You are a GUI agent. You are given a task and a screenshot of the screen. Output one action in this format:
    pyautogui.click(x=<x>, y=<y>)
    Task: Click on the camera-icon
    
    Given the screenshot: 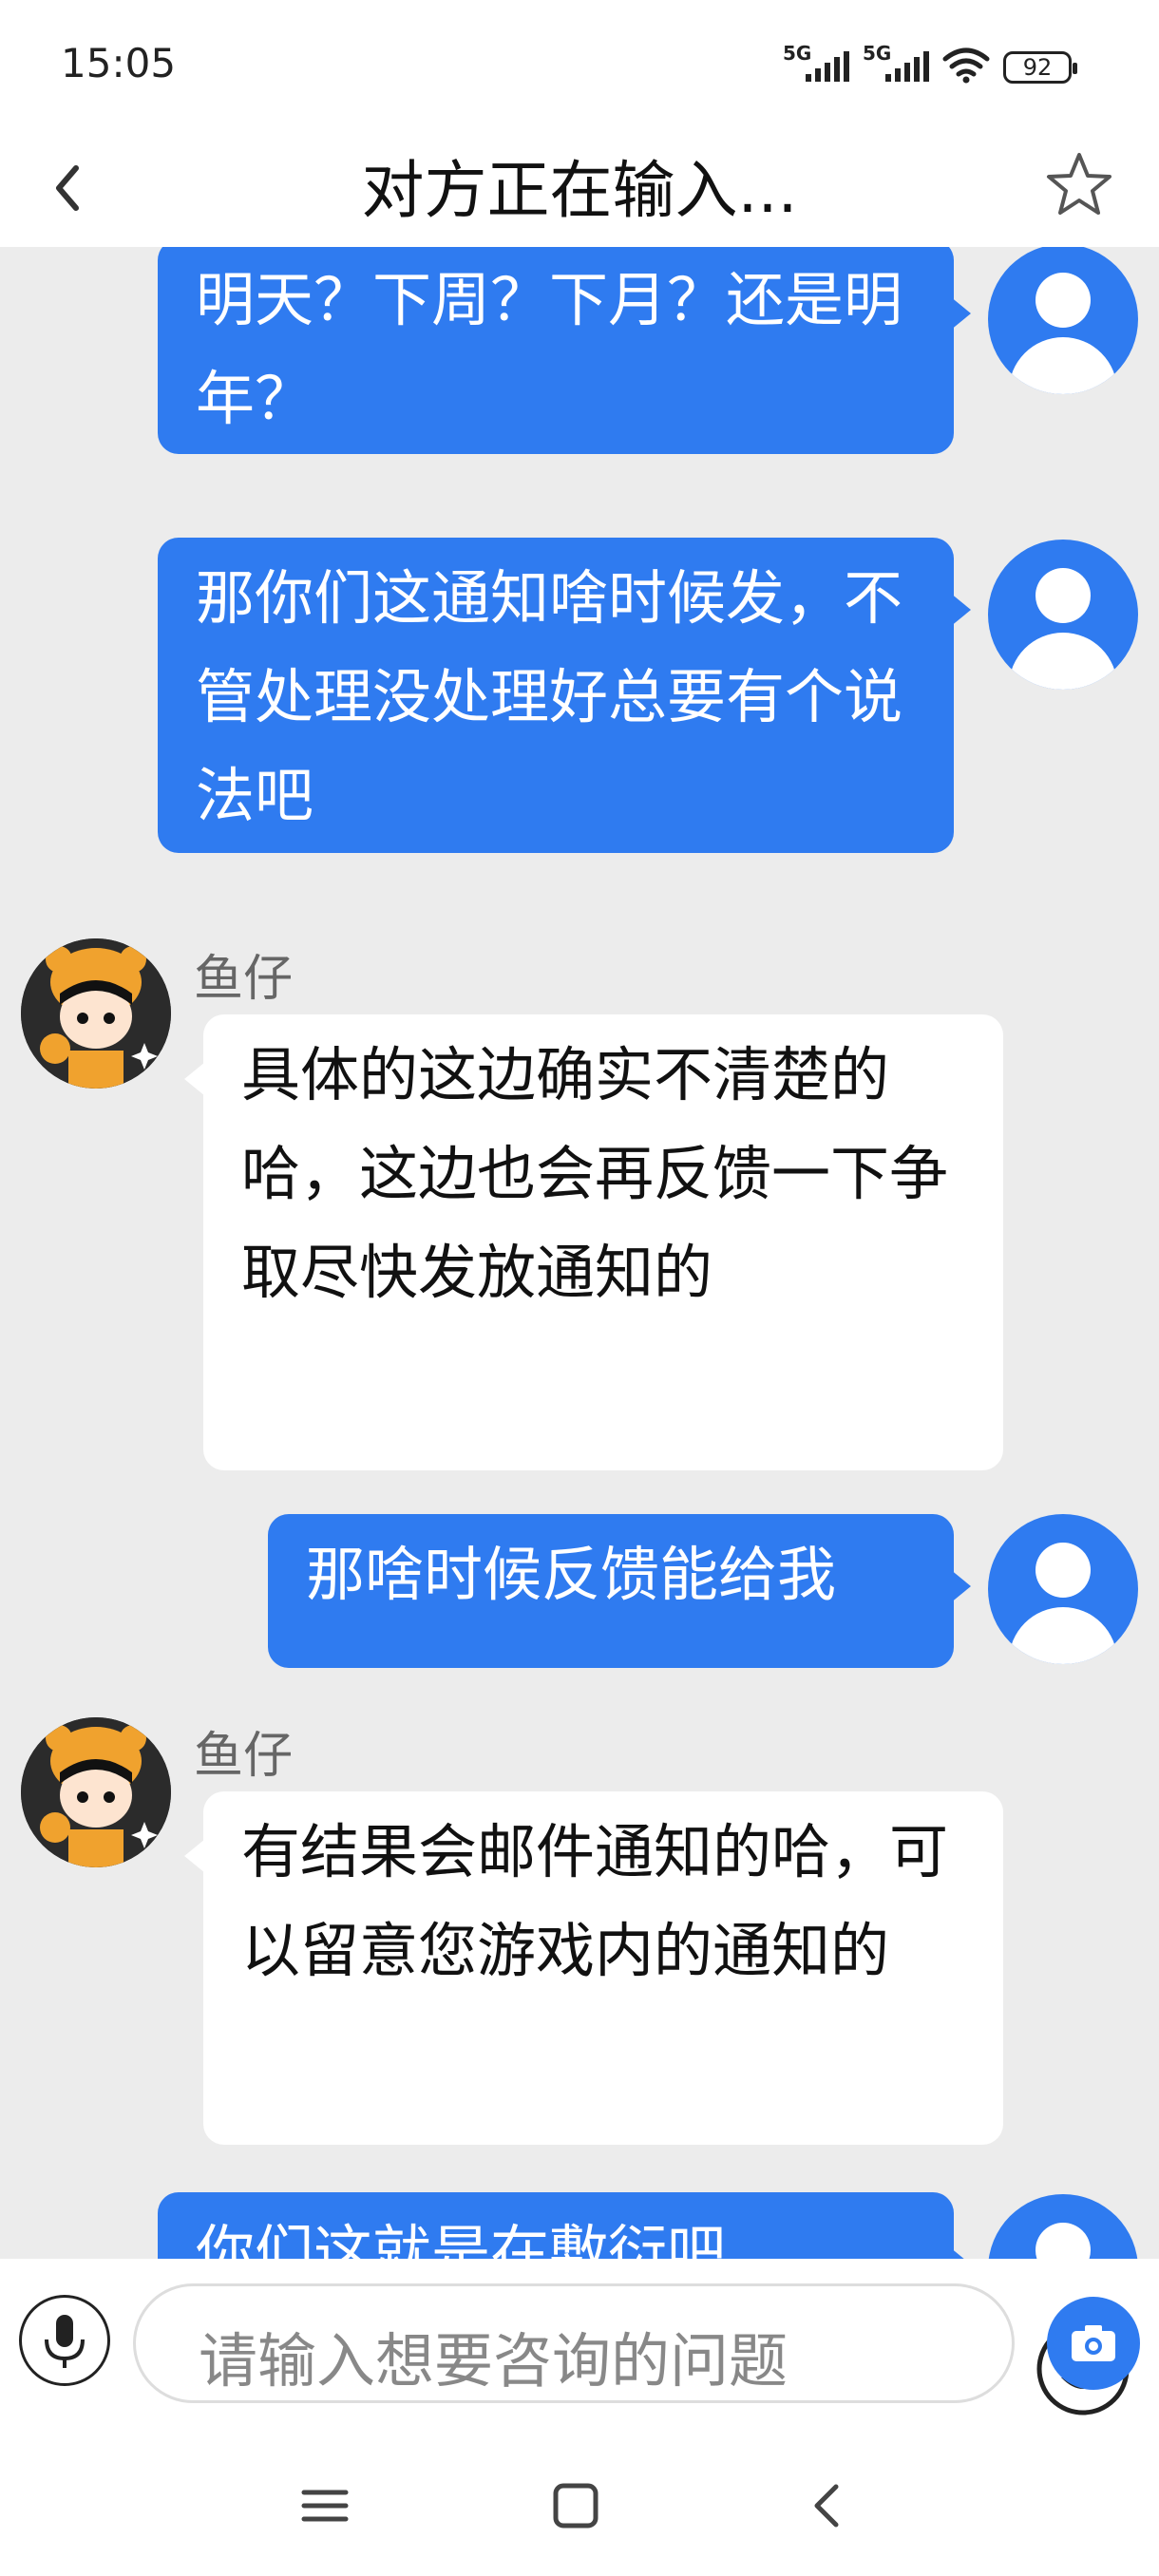 What is the action you would take?
    pyautogui.click(x=1093, y=2343)
    